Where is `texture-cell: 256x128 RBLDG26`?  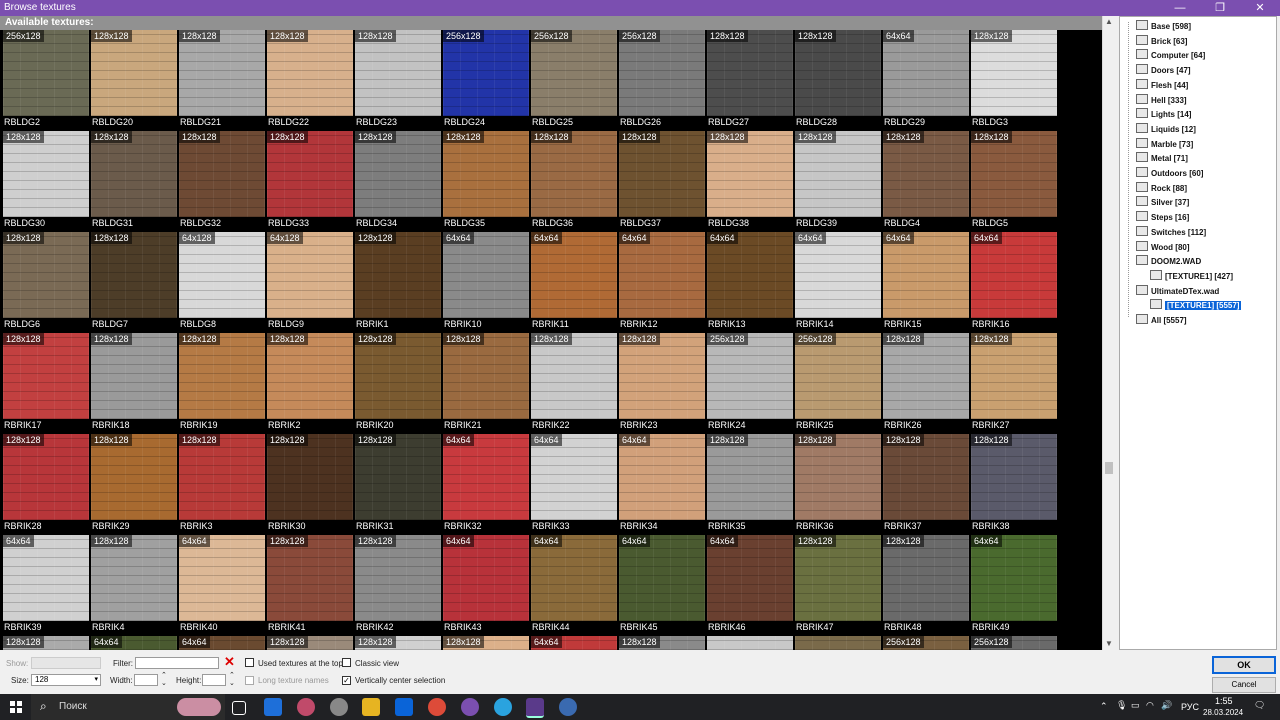 texture-cell: 256x128 RBLDG26 is located at coordinates (662, 80).